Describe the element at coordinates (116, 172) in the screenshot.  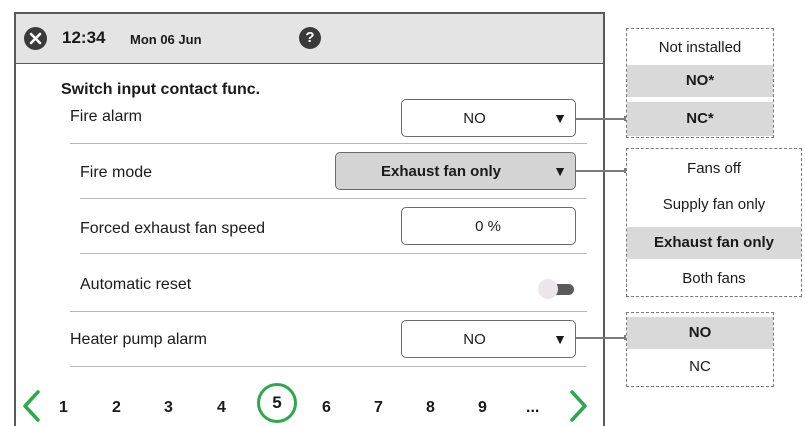
I see `fire-mode-label: Fire mode` at that location.